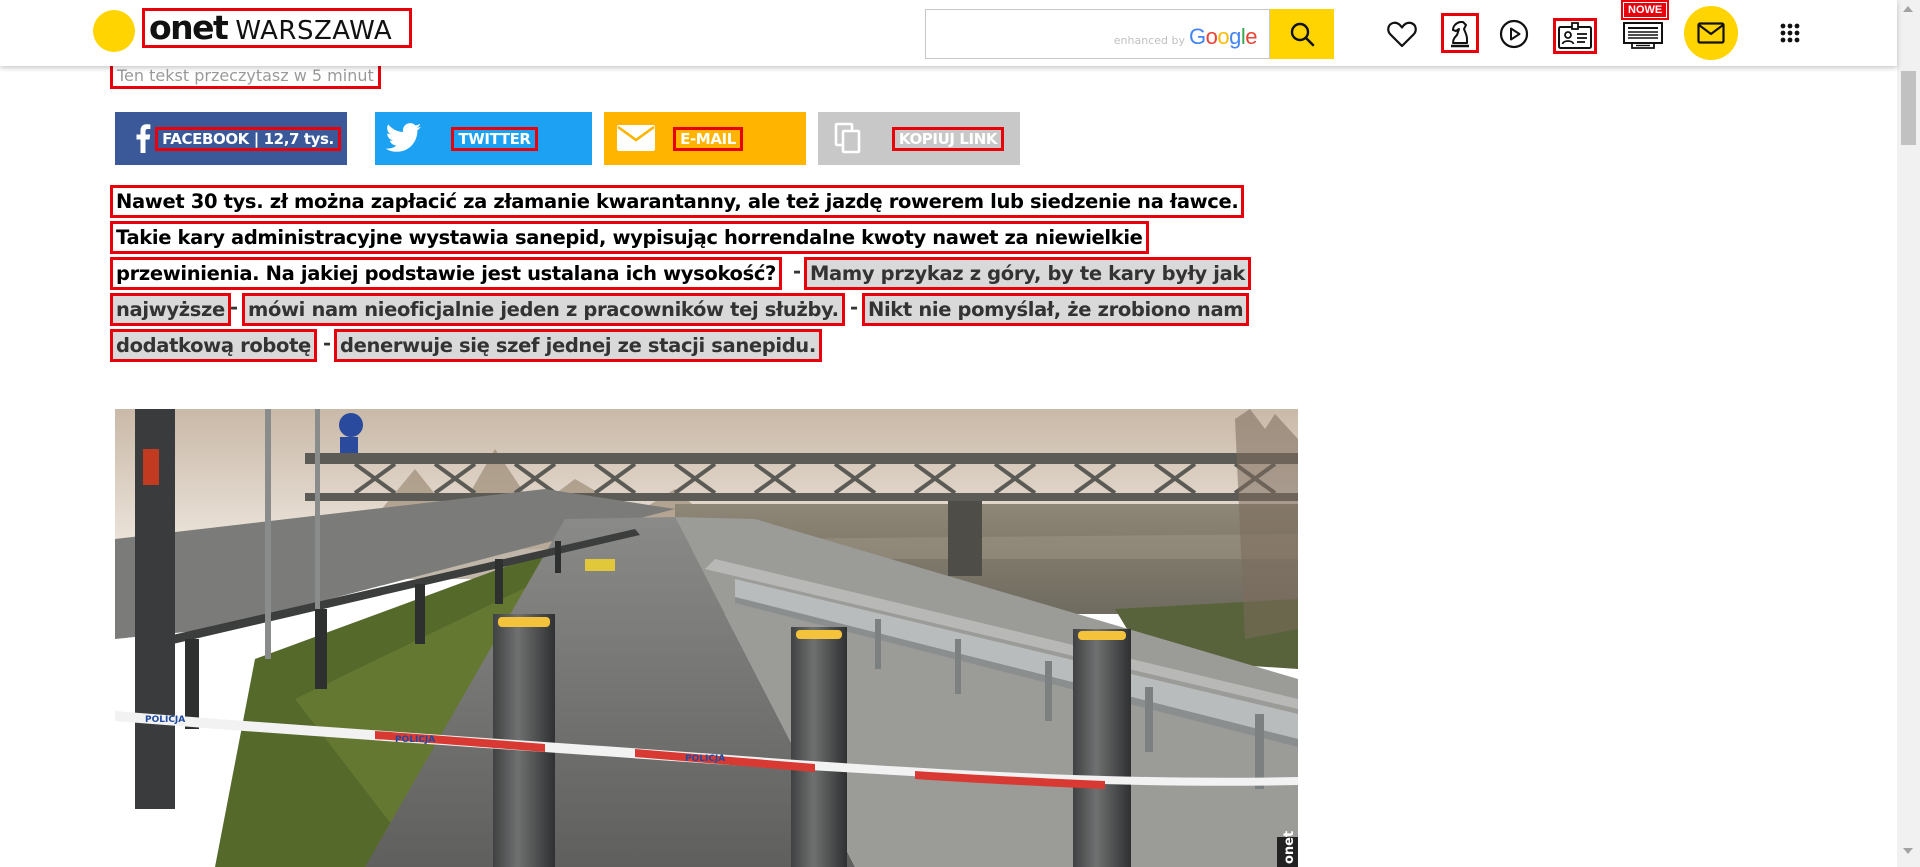 This screenshot has width=1920, height=867. Describe the element at coordinates (1056, 309) in the screenshot. I see `quote-2-part-1: Nikt nie pomyślał, że zrobiono nam` at that location.